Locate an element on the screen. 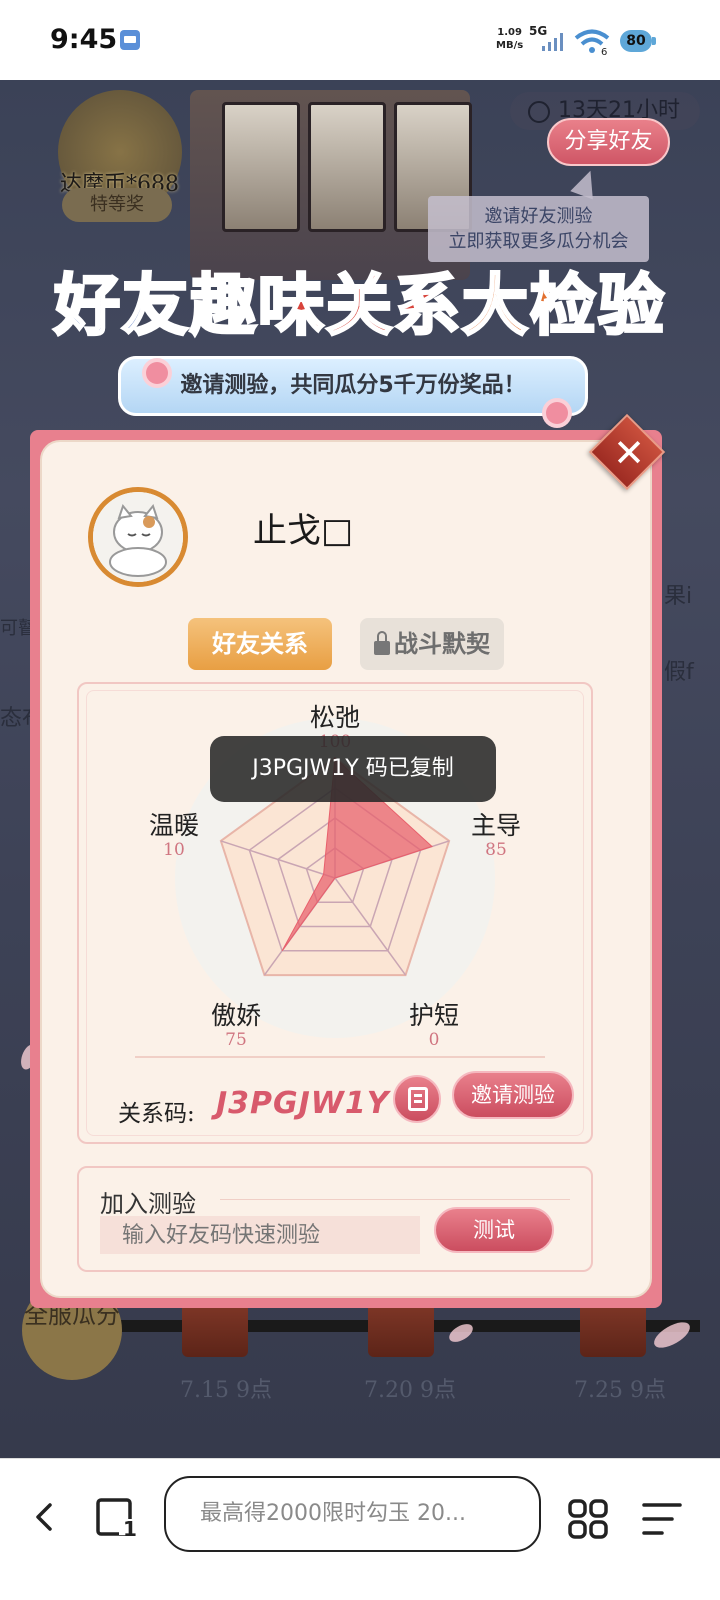  svg-text: 1 is located at coordinates (130, 1528).